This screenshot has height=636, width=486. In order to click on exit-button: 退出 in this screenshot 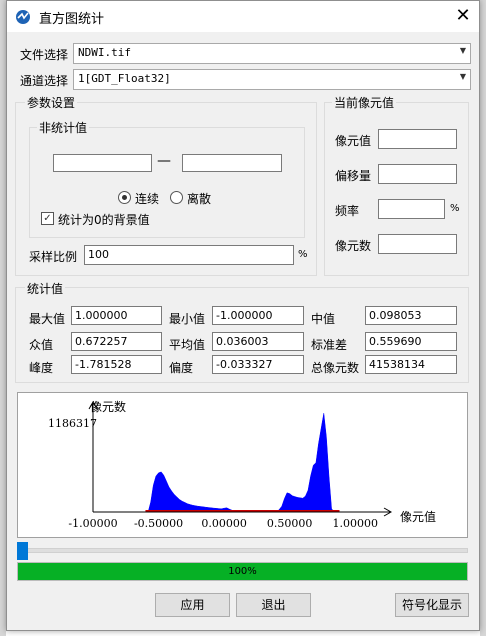, I will do `click(273, 605)`.